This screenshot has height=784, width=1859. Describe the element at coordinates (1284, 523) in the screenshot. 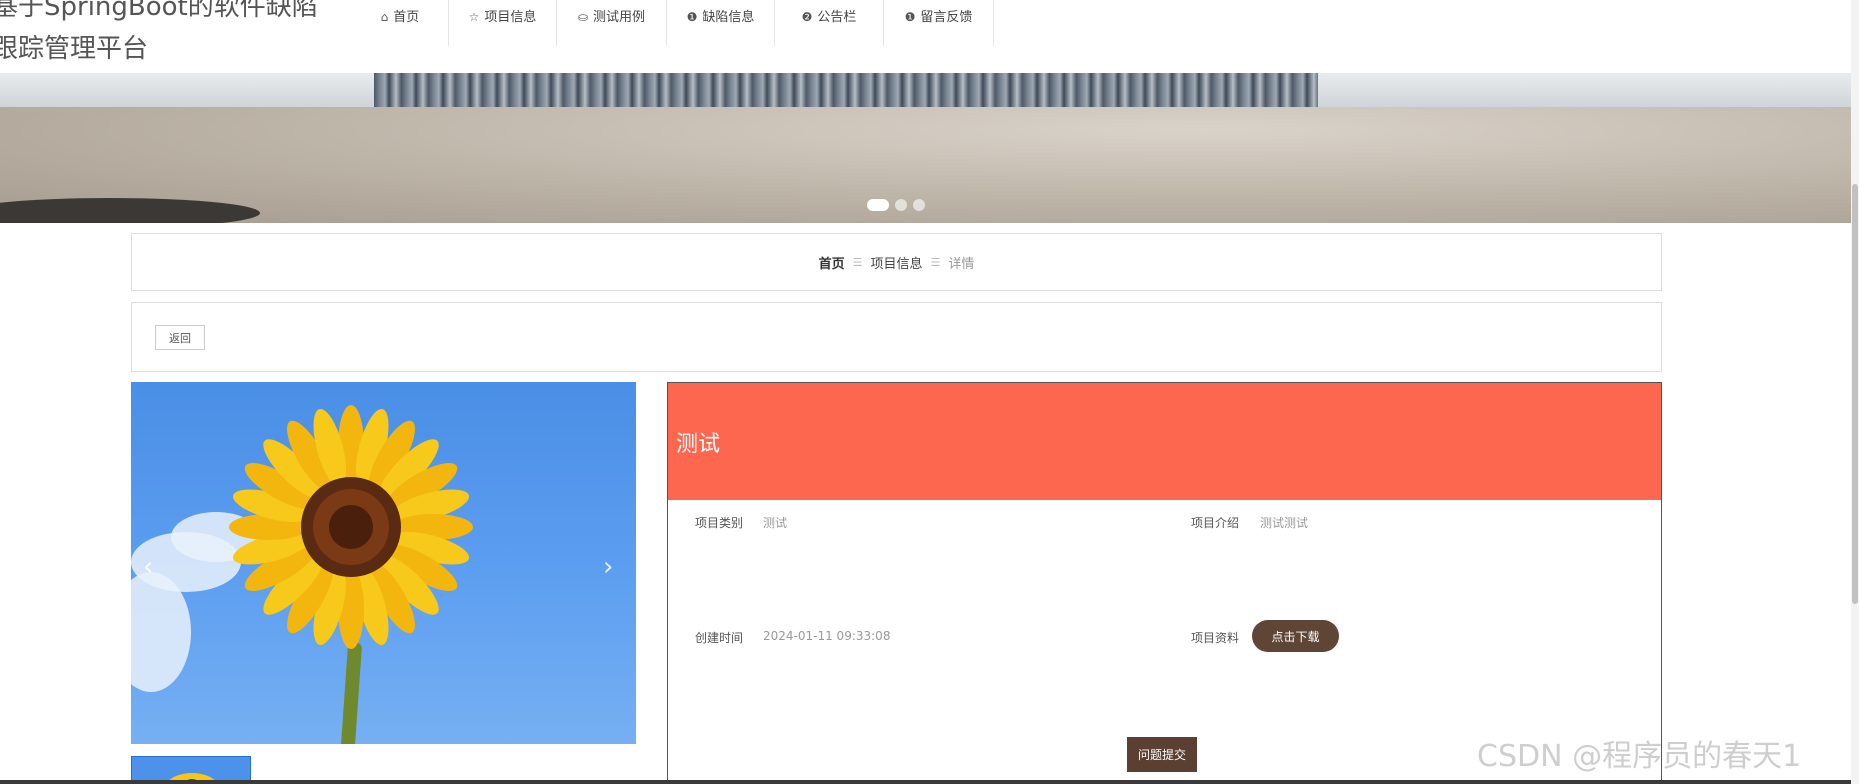

I see `intro-value: 测试测试` at that location.